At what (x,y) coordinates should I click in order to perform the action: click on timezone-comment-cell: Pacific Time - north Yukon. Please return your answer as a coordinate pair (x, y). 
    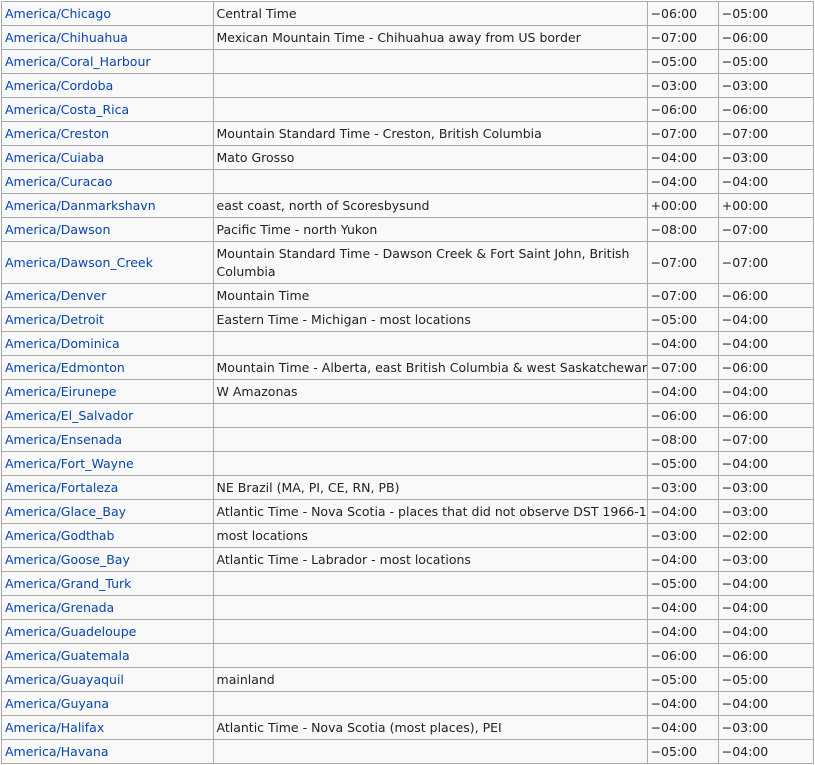
    Looking at the image, I should click on (430, 229).